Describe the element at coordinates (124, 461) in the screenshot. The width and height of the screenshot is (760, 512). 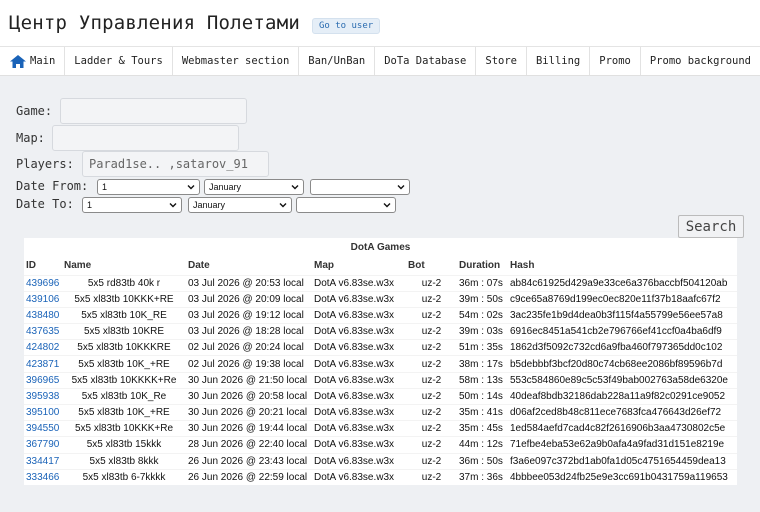
I see `game-name-cell: 5x5 xl83tb 8kkk` at that location.